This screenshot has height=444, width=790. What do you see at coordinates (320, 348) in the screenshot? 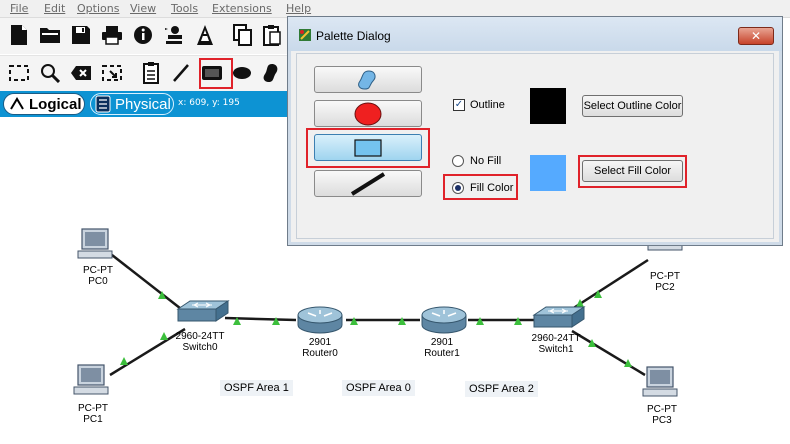
I see `router0-label: 2901 Router0` at bounding box center [320, 348].